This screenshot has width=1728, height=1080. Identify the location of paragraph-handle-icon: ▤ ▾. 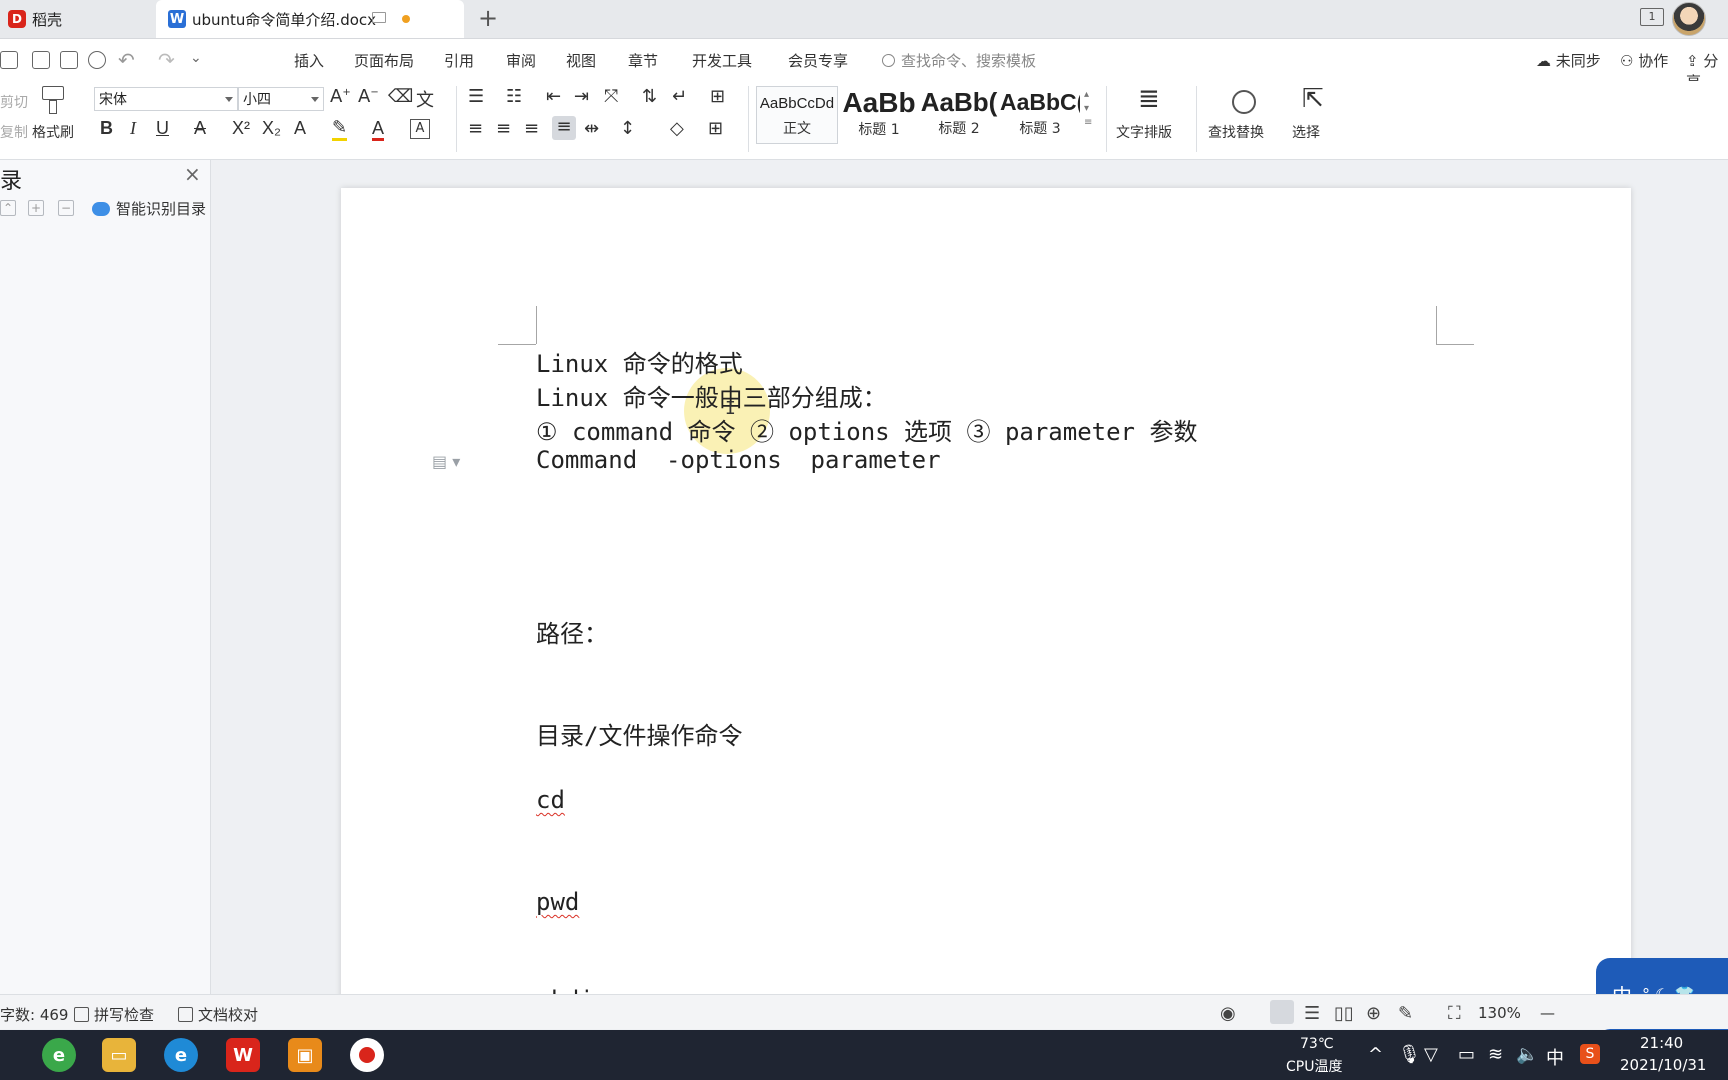
(446, 461).